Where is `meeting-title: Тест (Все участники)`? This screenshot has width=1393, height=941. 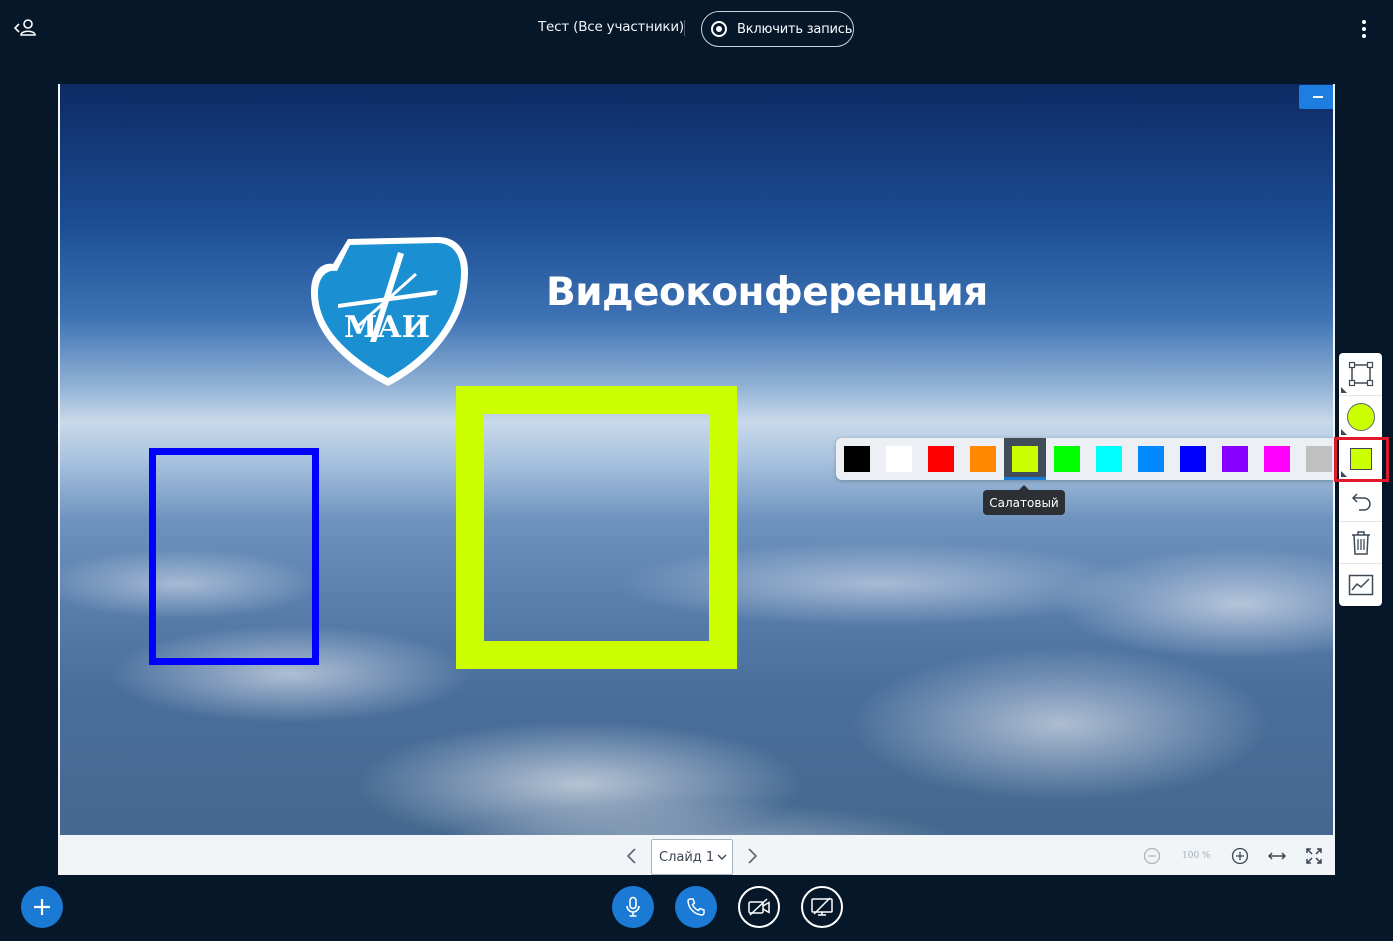
meeting-title: Тест (Все участники) is located at coordinates (611, 27).